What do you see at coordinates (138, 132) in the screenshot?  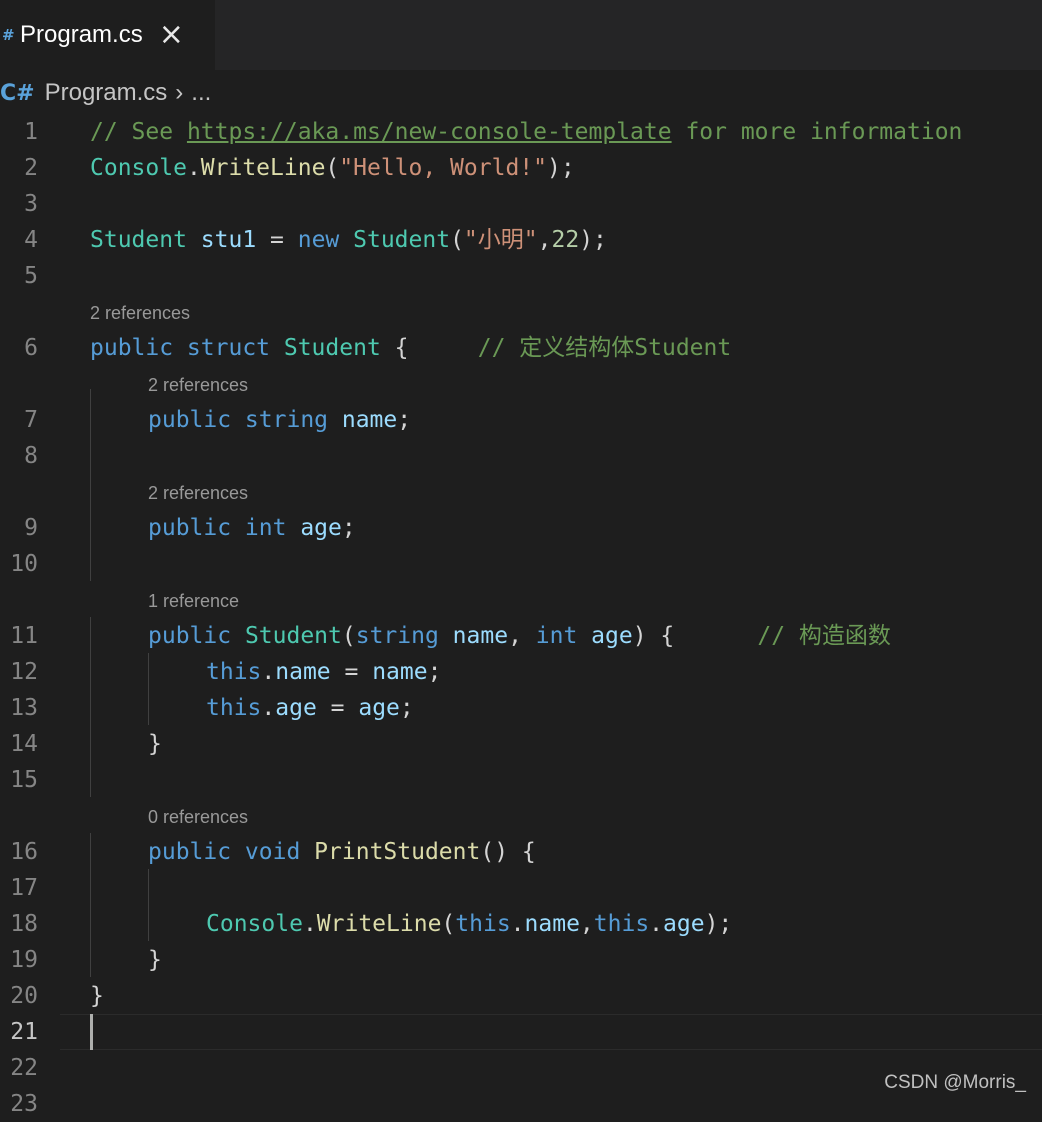 I see `comment: // See` at bounding box center [138, 132].